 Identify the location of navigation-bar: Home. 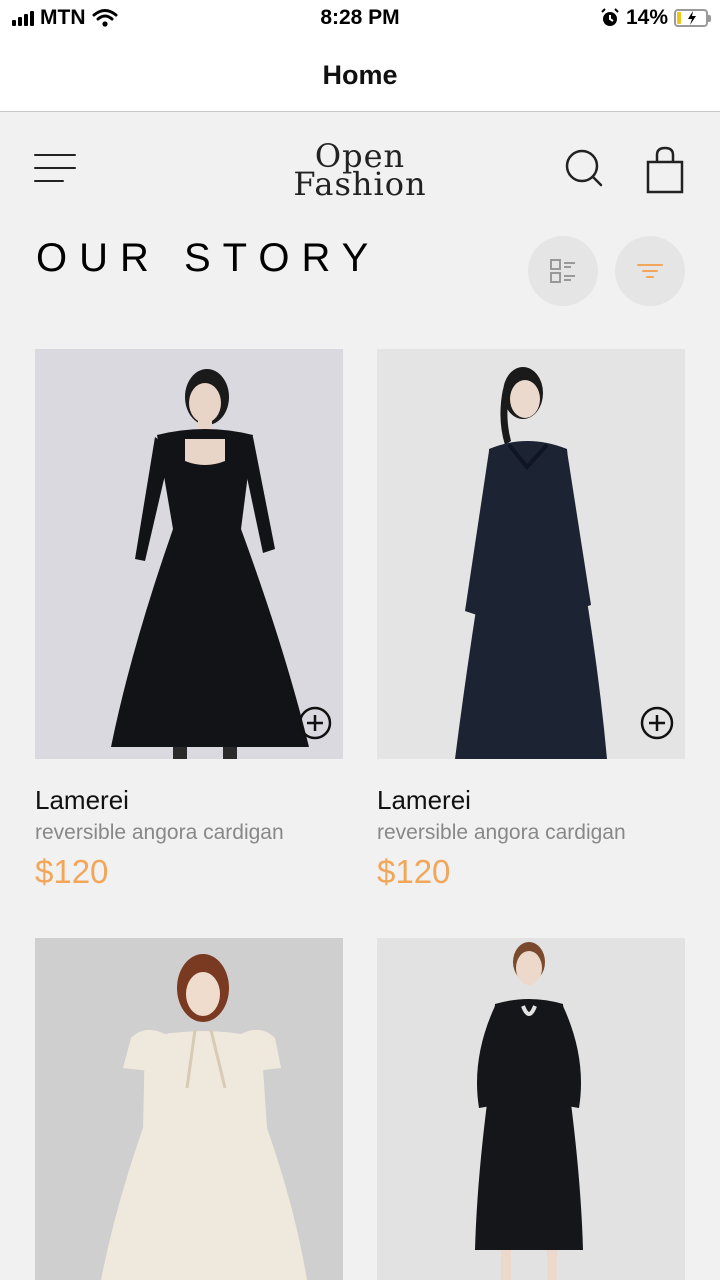
(360, 76).